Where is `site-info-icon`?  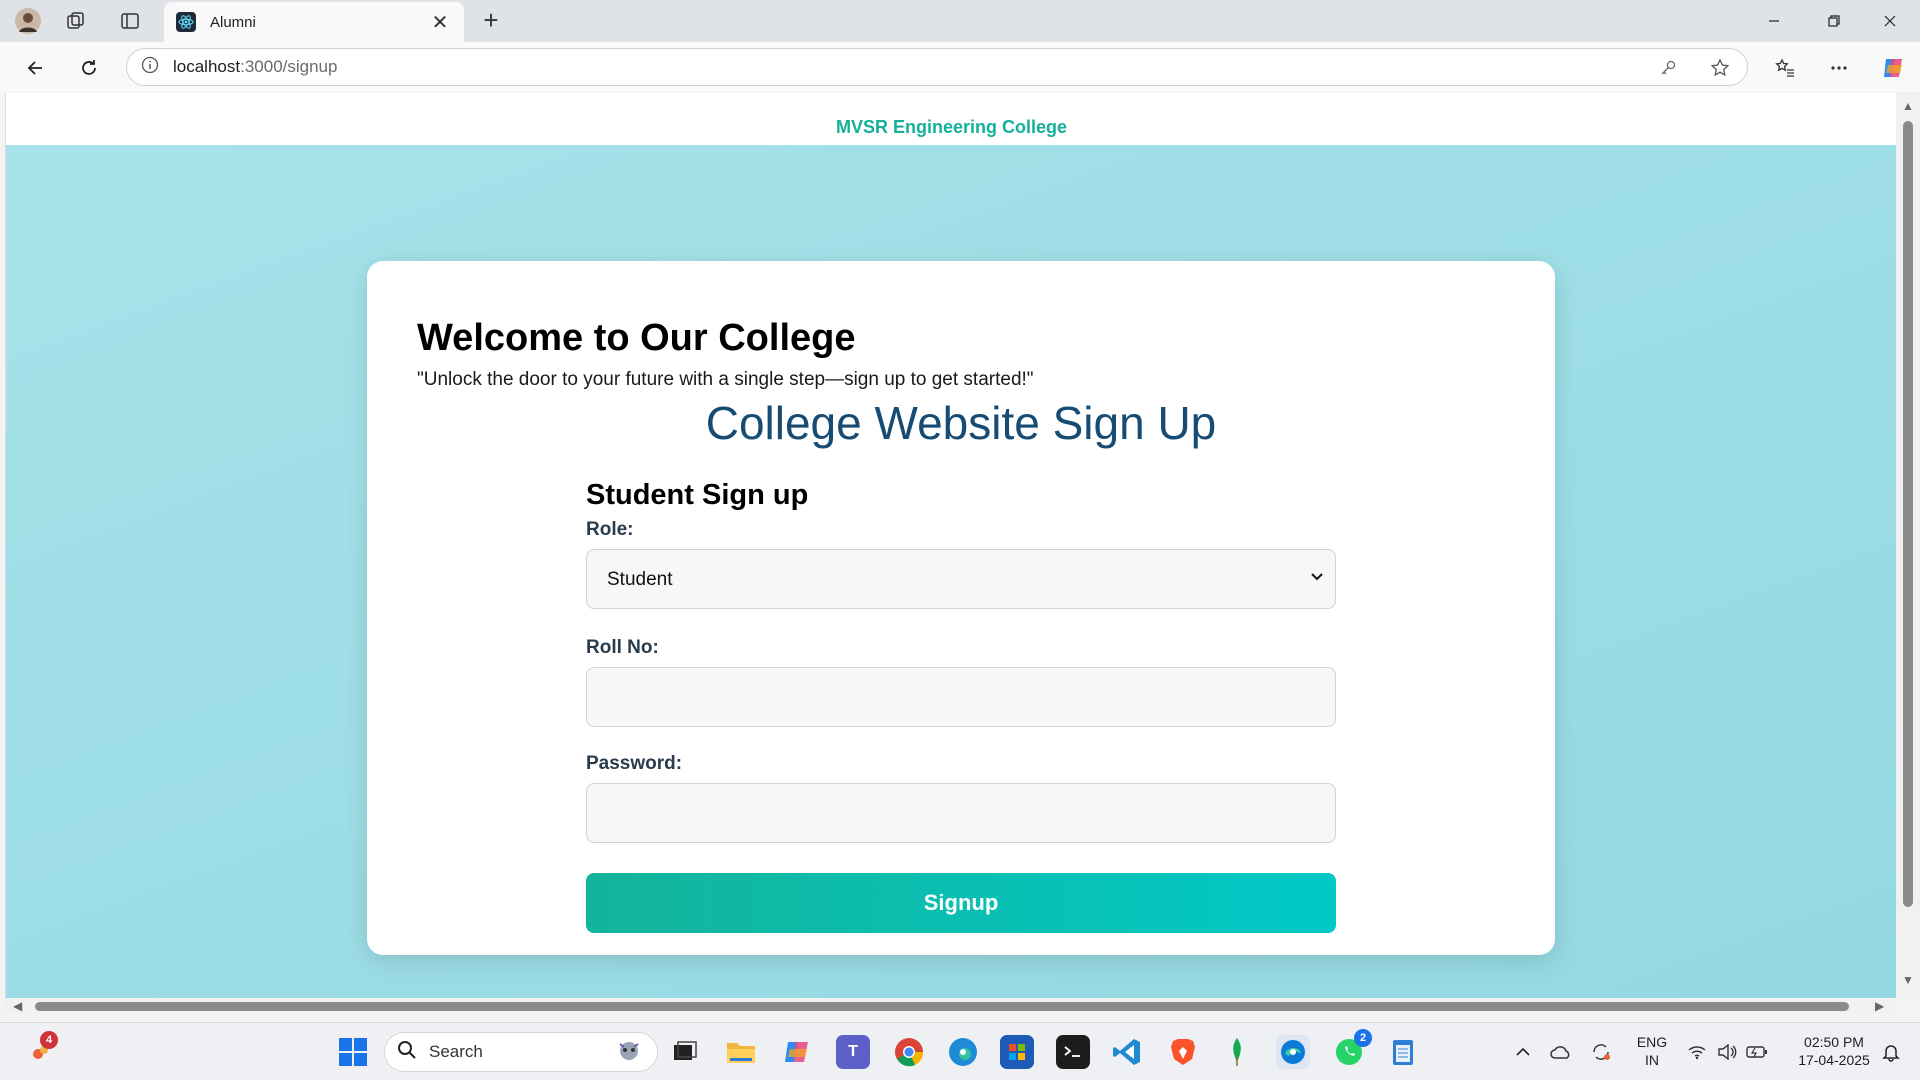 site-info-icon is located at coordinates (150, 67).